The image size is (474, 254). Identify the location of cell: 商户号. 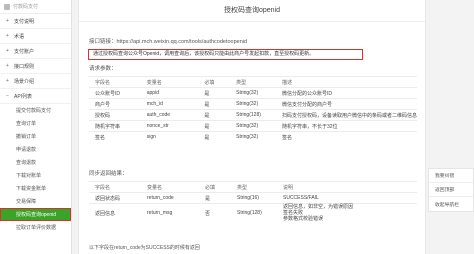
(115, 104).